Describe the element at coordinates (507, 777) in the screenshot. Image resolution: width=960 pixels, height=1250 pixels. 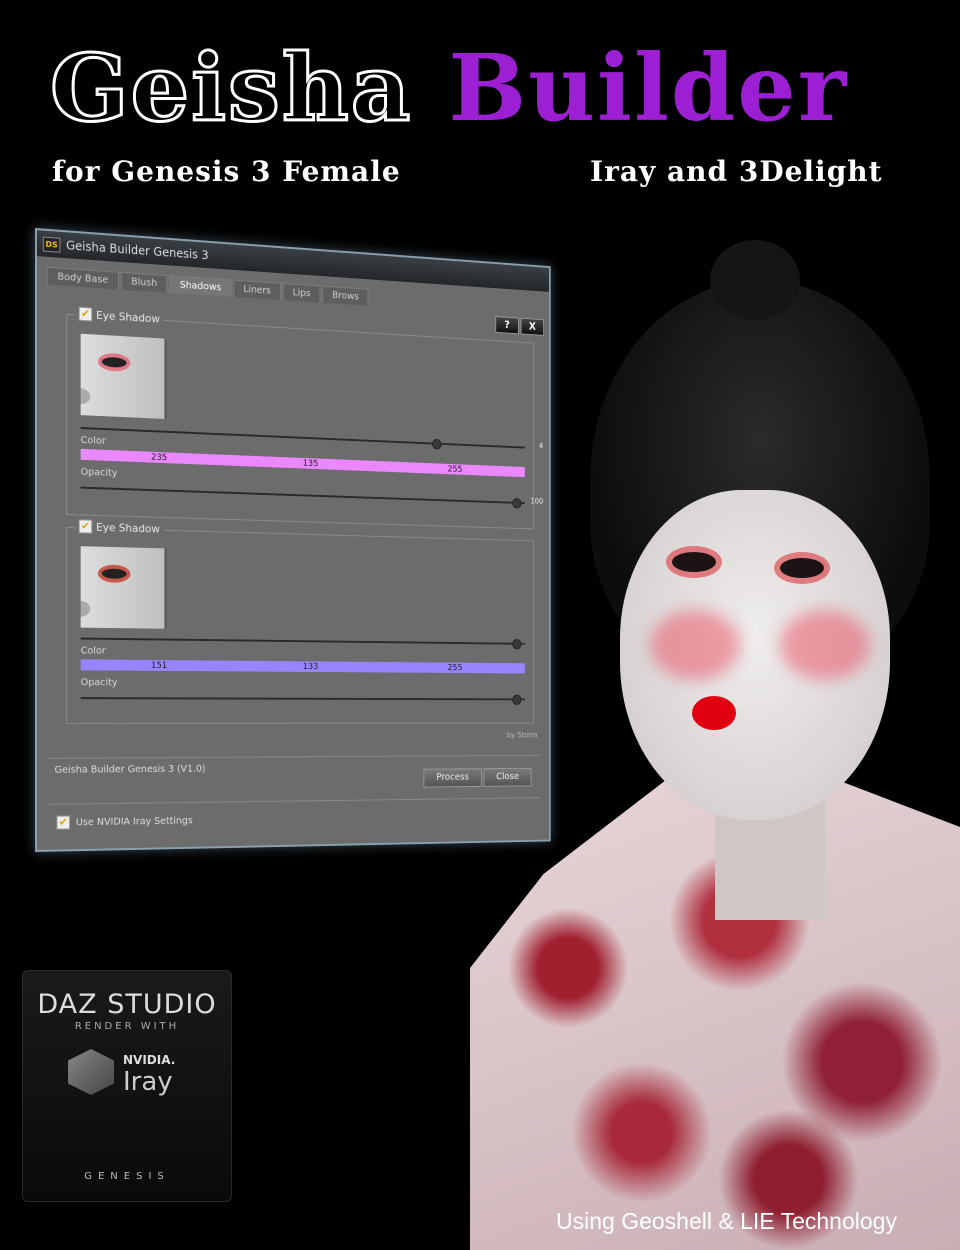
I see `close-button: Close` at that location.